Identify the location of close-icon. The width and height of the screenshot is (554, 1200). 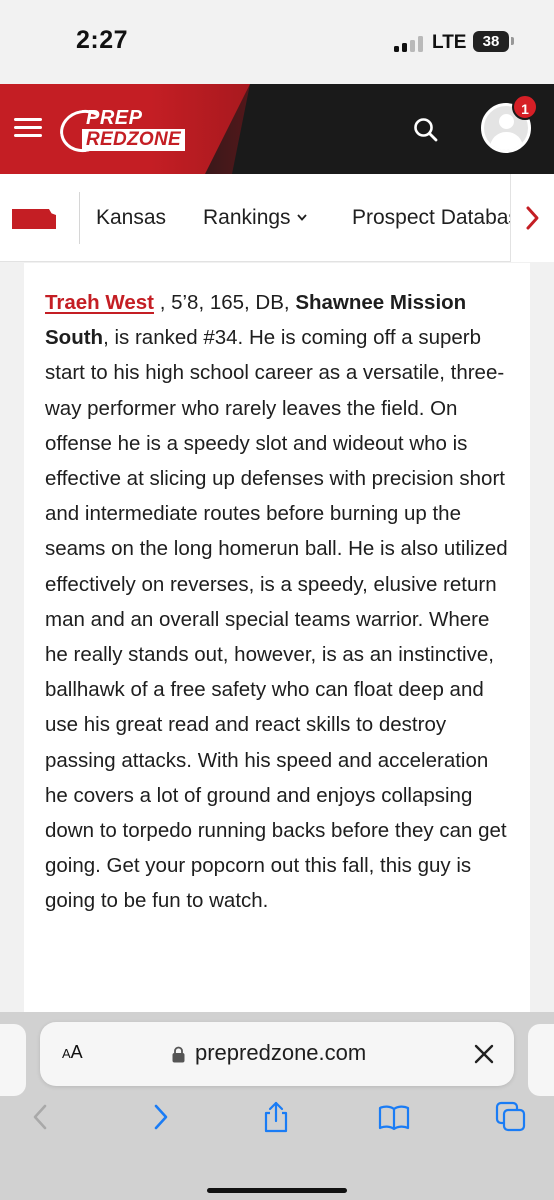
(484, 1054).